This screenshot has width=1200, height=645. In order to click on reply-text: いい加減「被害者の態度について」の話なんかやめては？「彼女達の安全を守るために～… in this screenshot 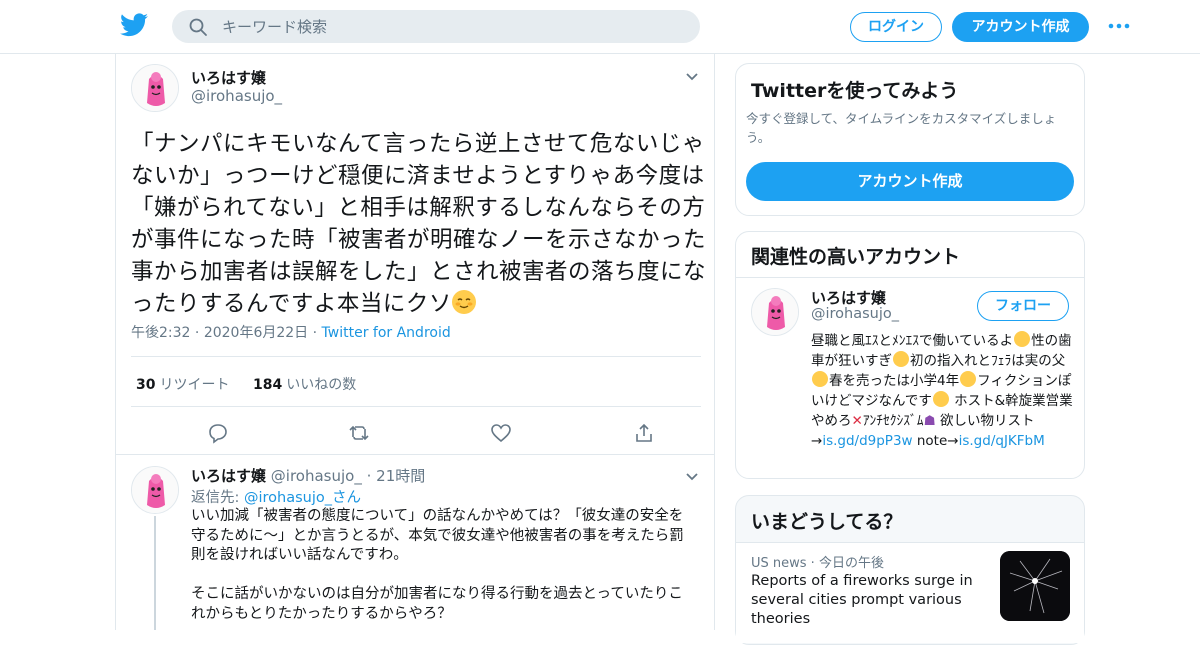, I will do `click(437, 565)`.